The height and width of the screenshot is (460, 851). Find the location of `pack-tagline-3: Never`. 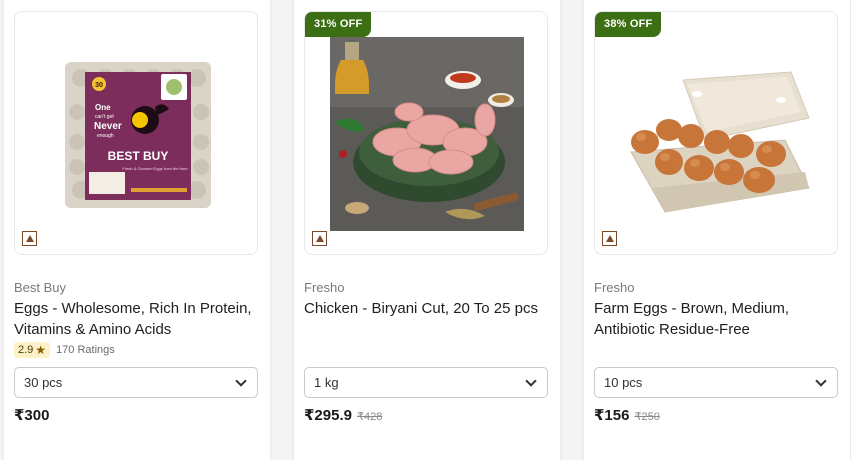

pack-tagline-3: Never is located at coordinates (108, 126).